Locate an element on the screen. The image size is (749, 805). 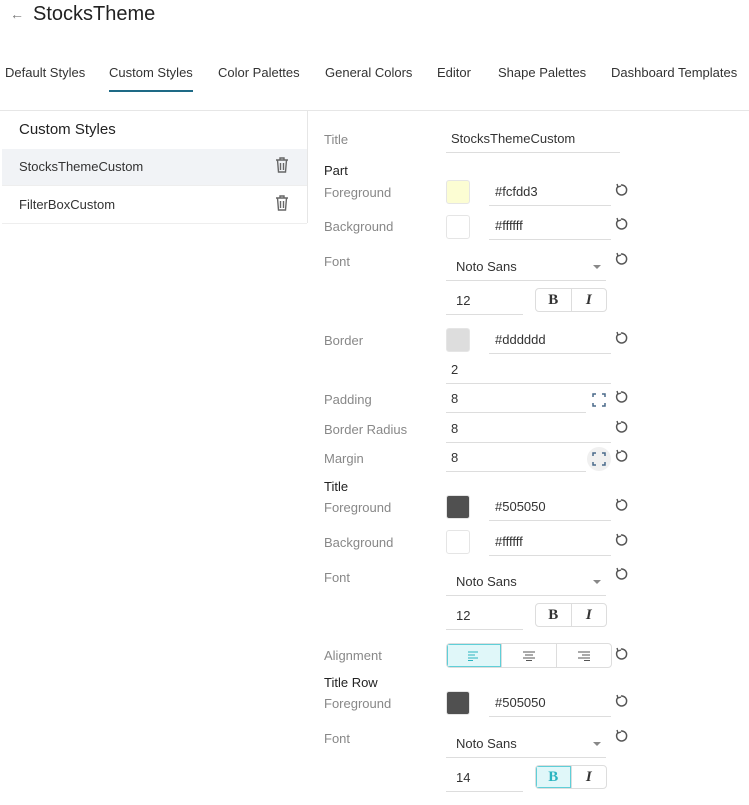
list-item-label: FilterBoxCustom is located at coordinates (67, 204).